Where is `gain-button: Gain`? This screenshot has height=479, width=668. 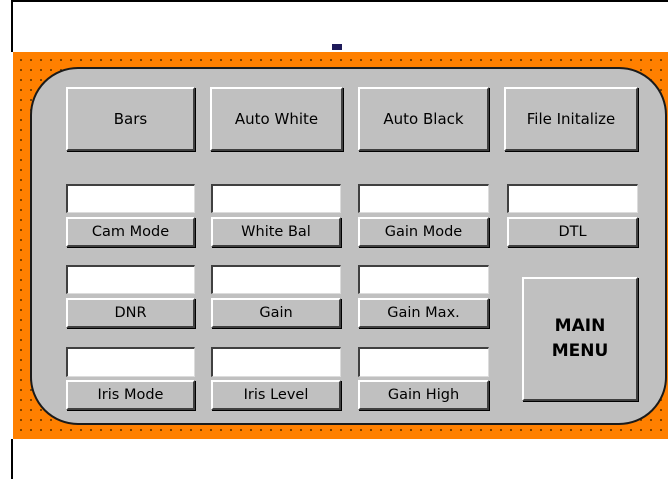 gain-button: Gain is located at coordinates (276, 313).